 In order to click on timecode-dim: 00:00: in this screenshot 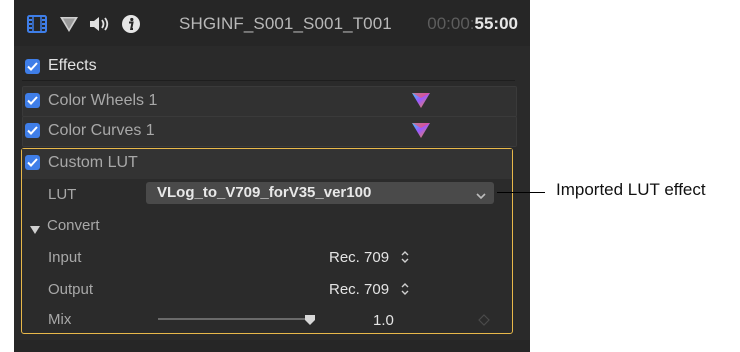, I will do `click(451, 23)`.